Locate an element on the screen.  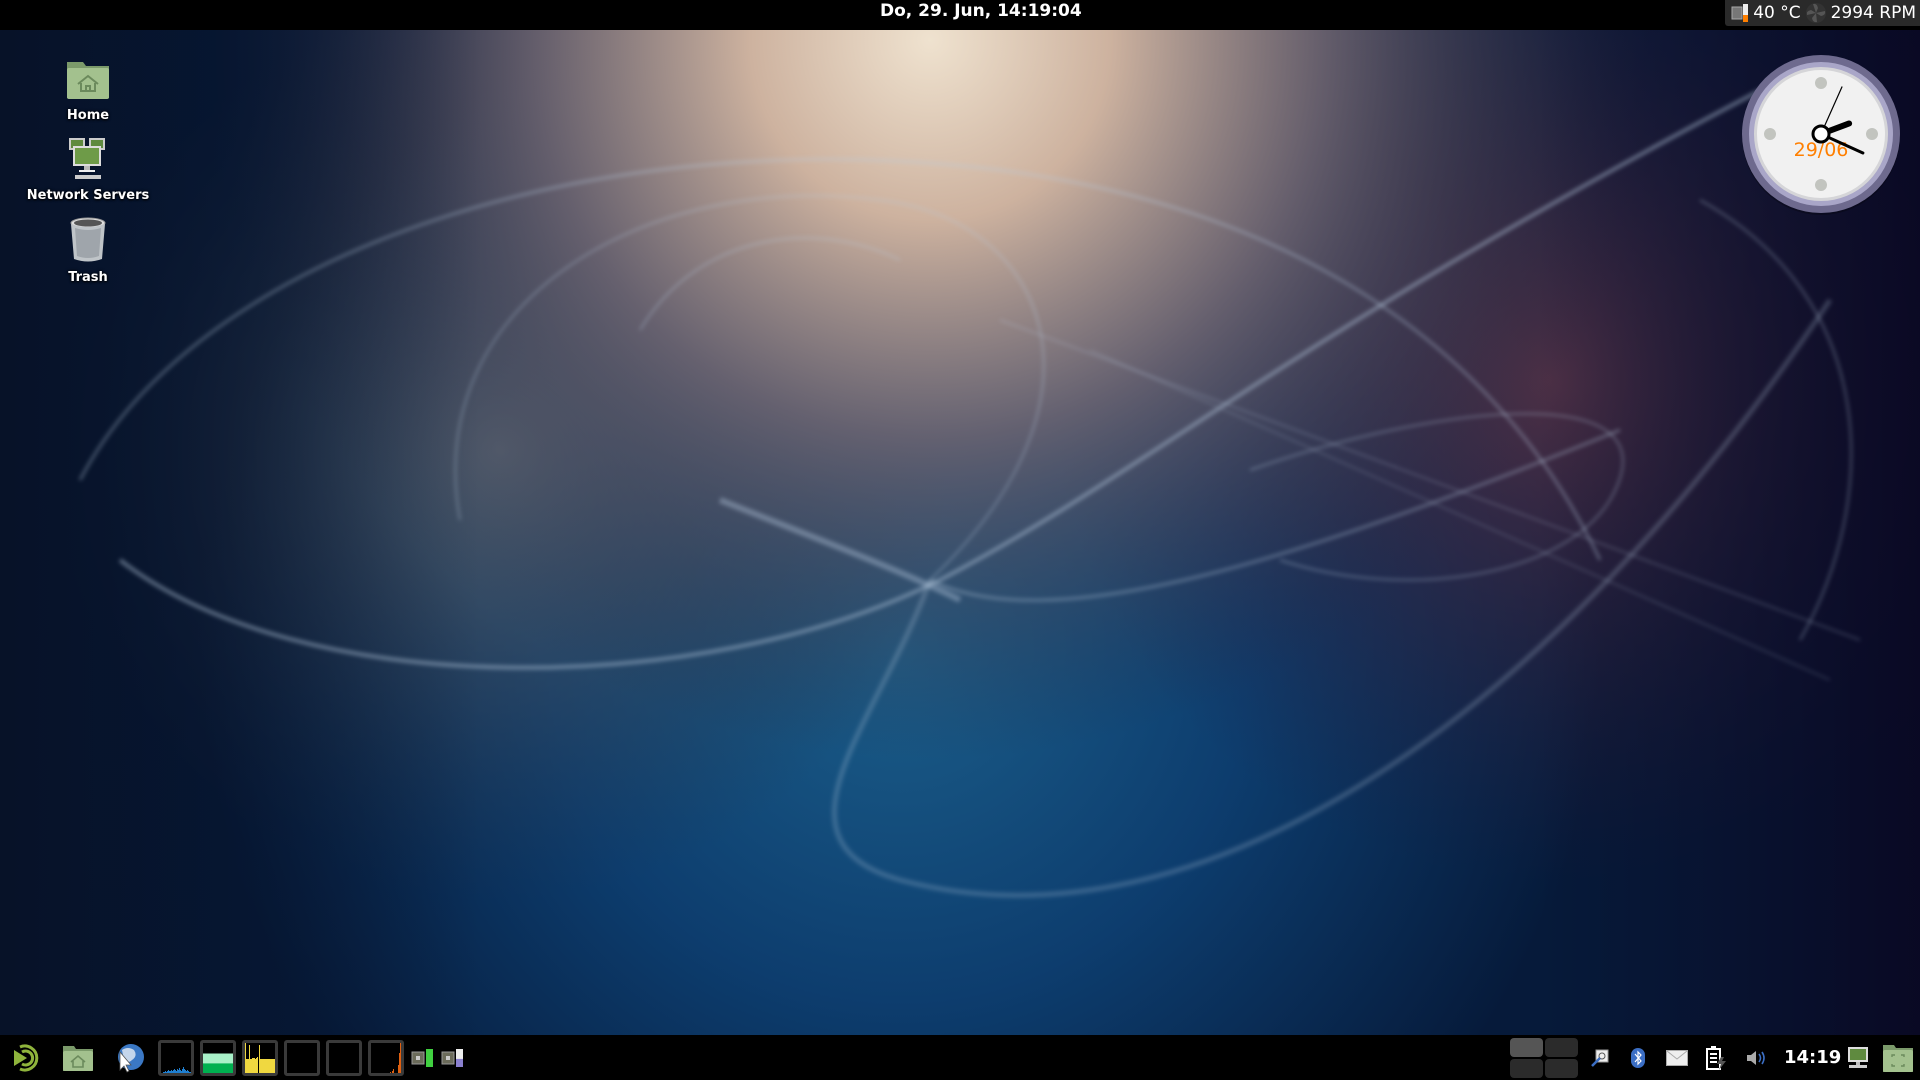
menu-button is located at coordinates (24, 1058).